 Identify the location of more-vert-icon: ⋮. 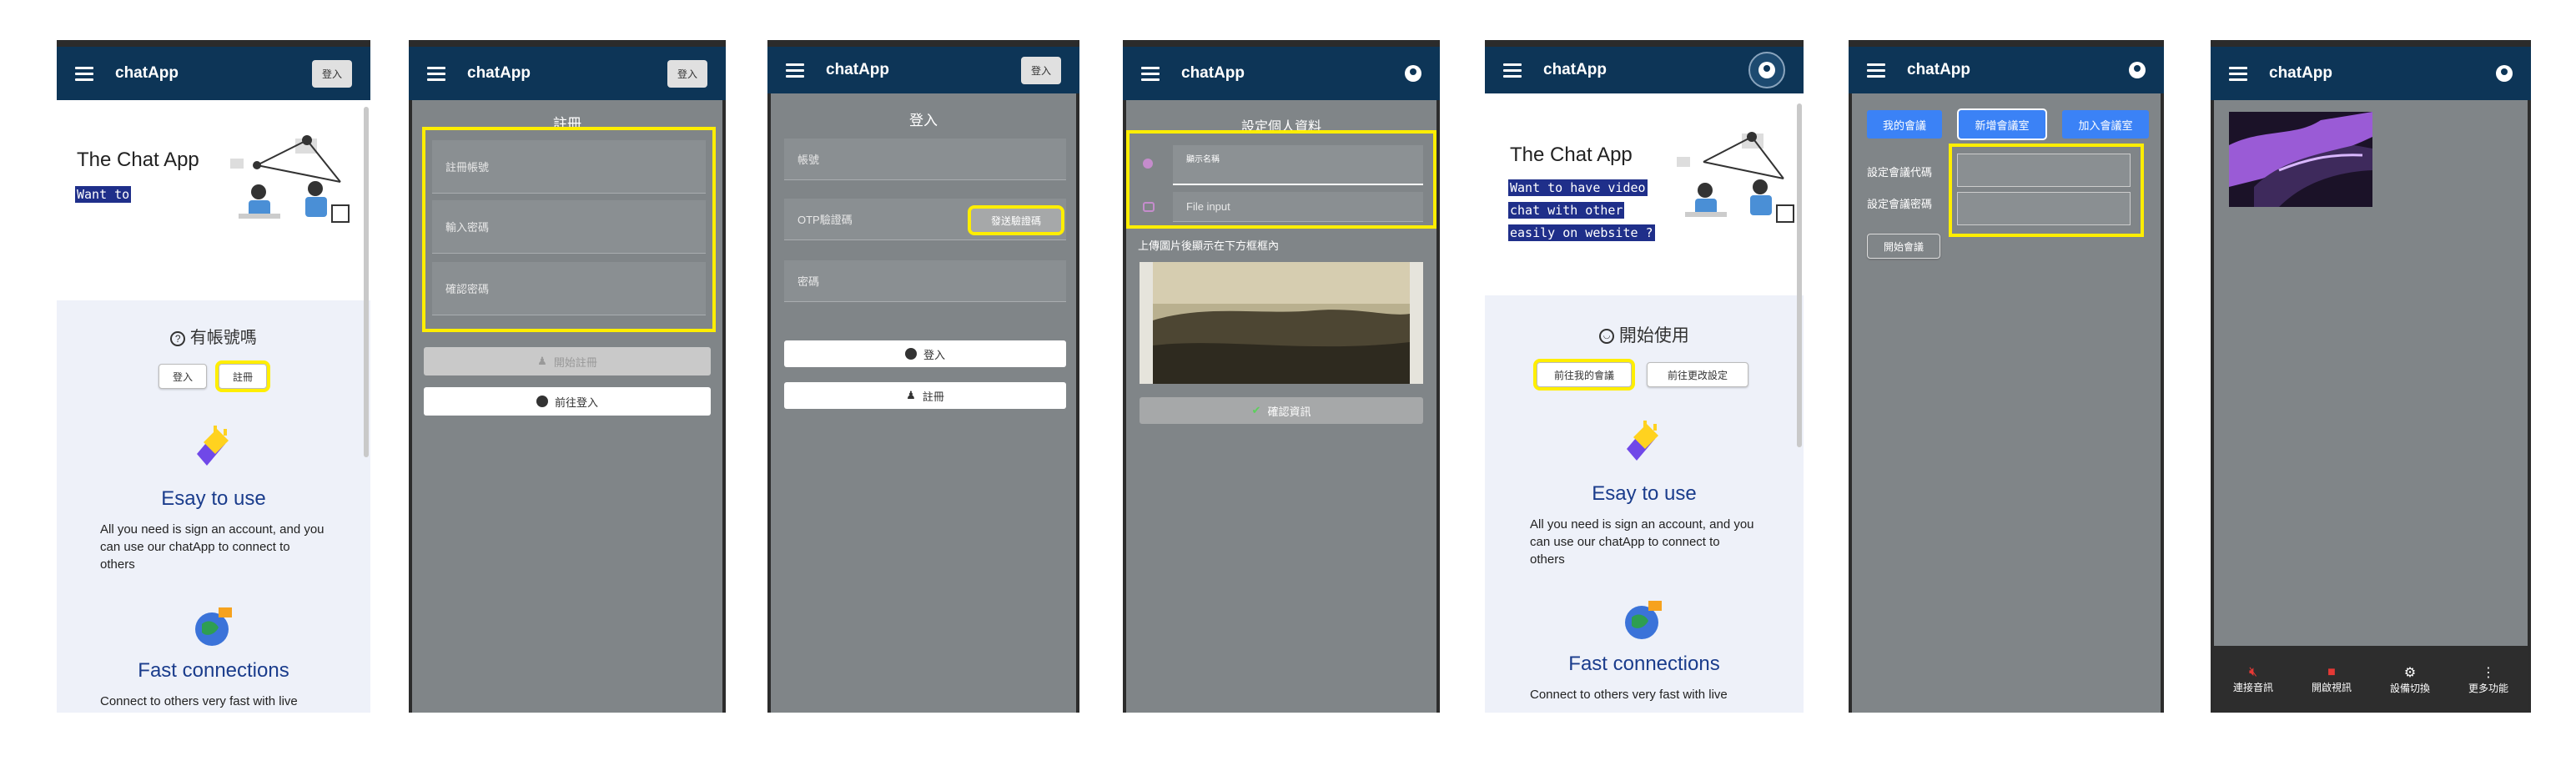
(2488, 672).